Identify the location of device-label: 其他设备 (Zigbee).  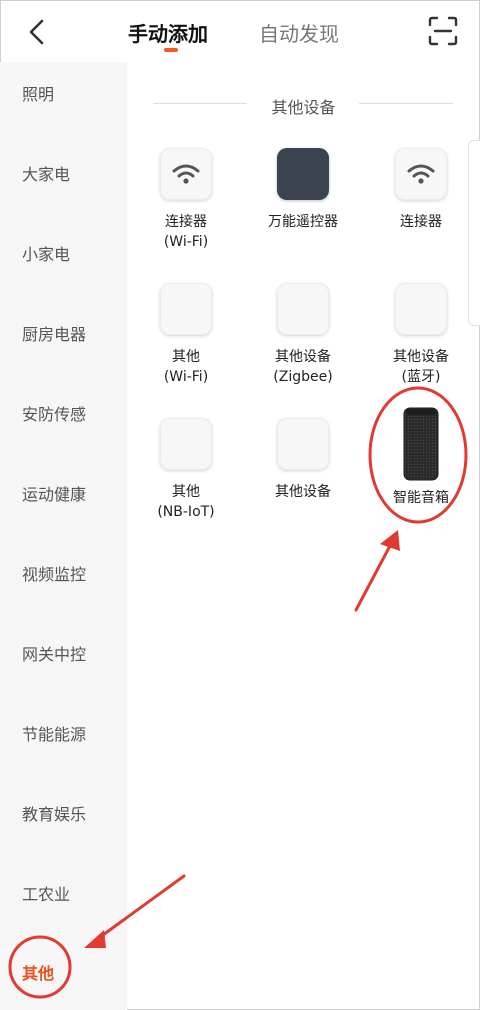
(303, 367).